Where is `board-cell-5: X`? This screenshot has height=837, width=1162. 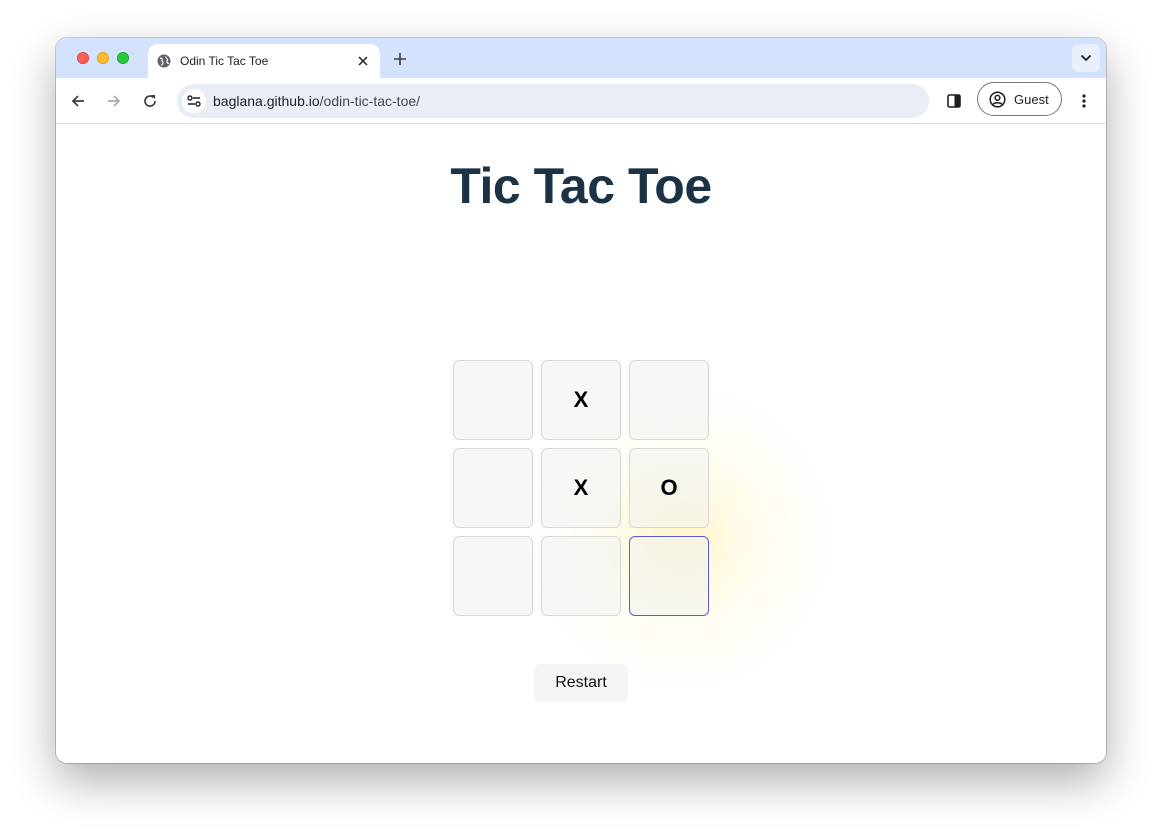
board-cell-5: X is located at coordinates (581, 488).